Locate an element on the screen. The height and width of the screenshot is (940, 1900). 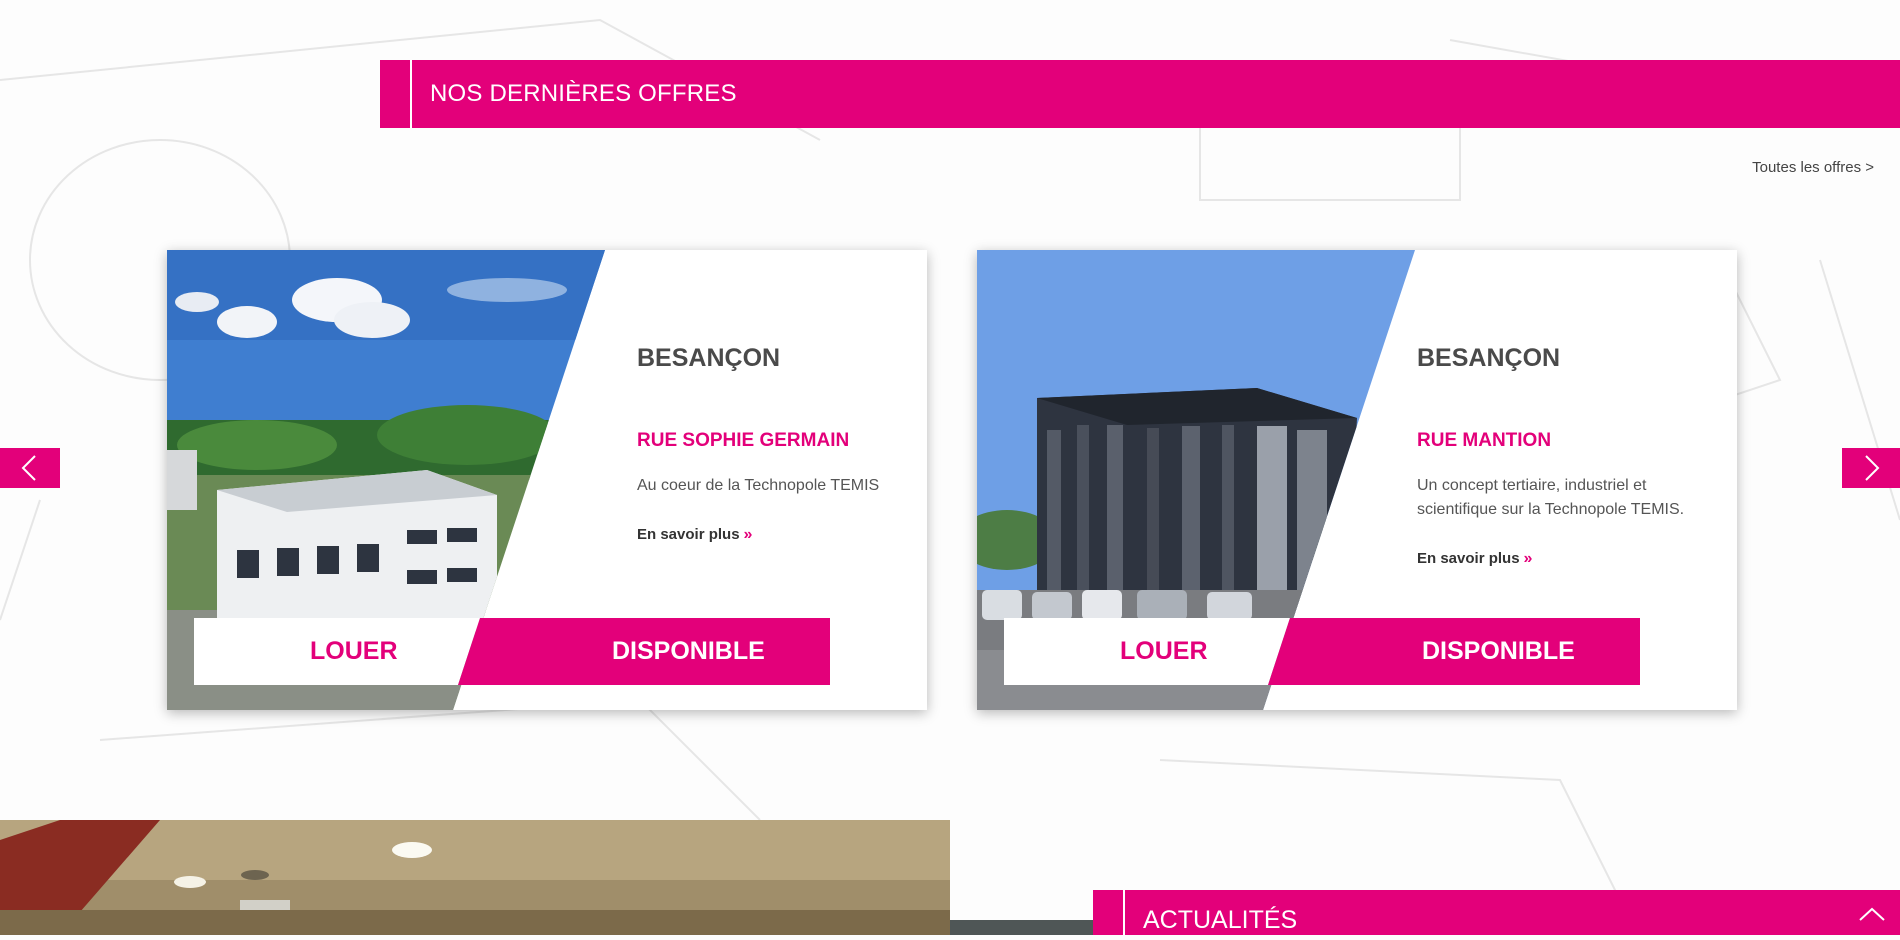
all-offers-link: Toutes les offres > is located at coordinates (1813, 167).